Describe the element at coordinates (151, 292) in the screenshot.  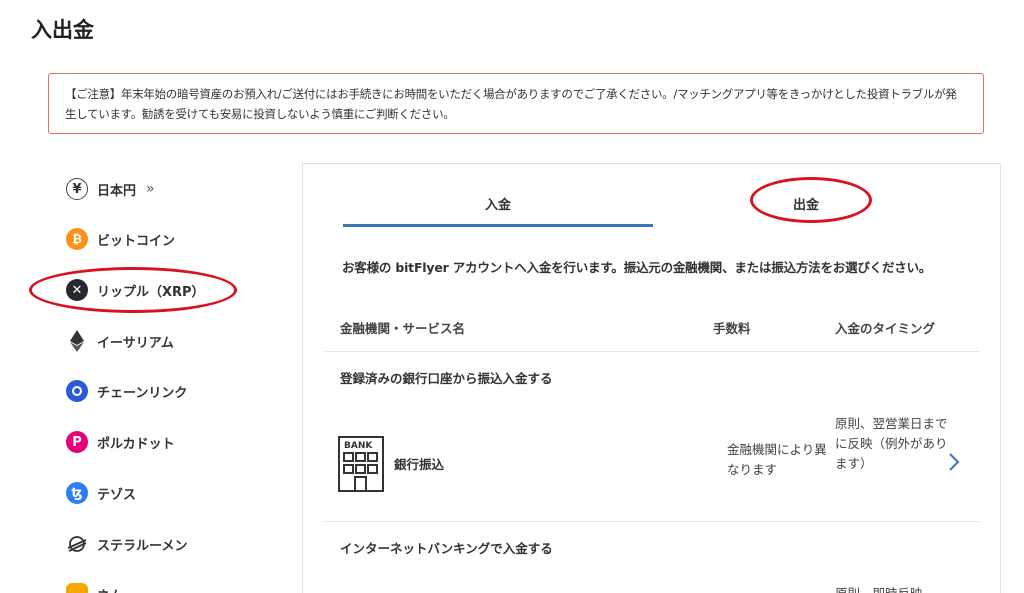
I see `sidebar-item-label: リップル（XRP）` at that location.